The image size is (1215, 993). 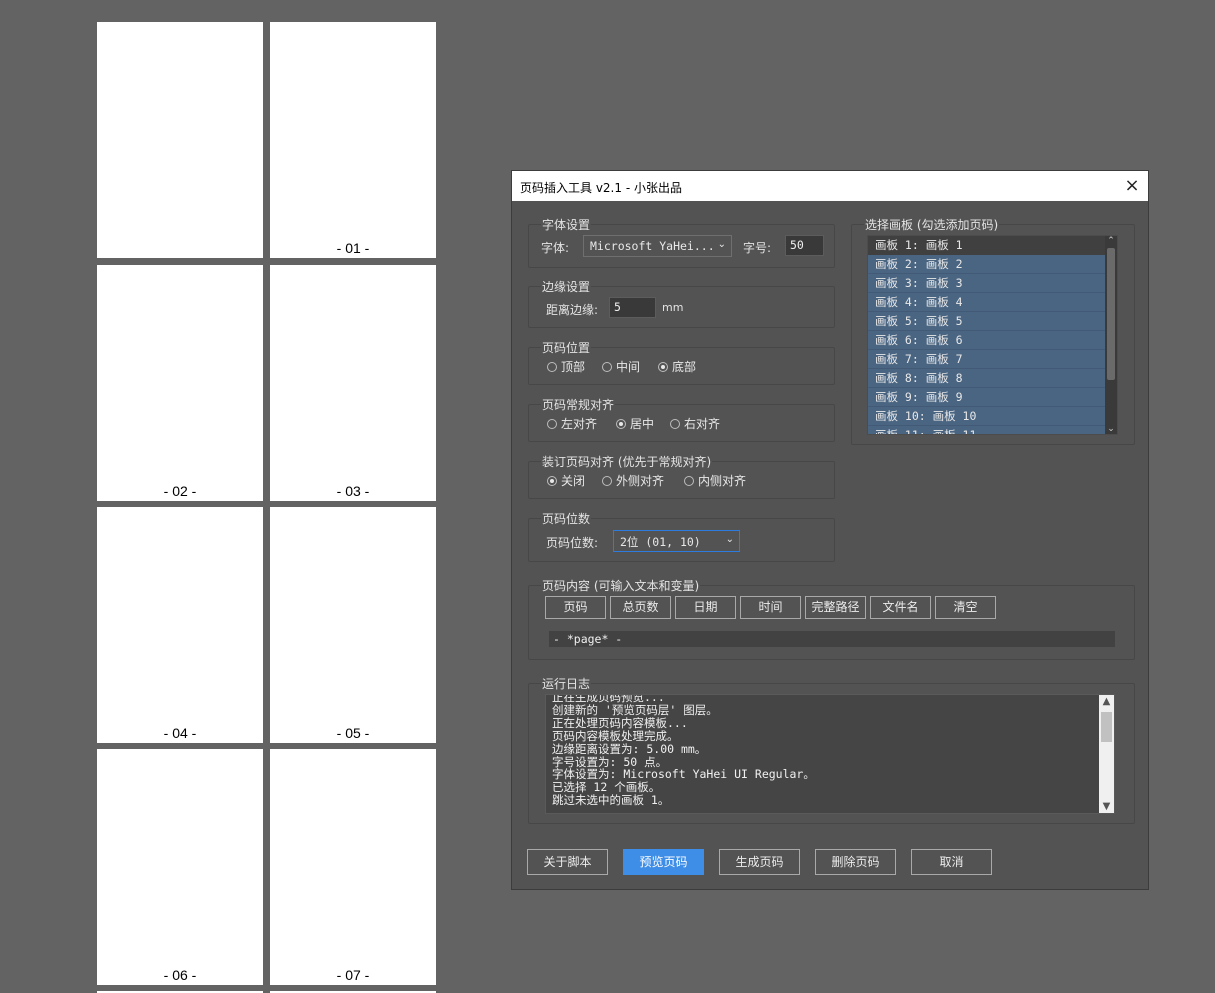 What do you see at coordinates (673, 307) in the screenshot?
I see `unit-label: mm` at bounding box center [673, 307].